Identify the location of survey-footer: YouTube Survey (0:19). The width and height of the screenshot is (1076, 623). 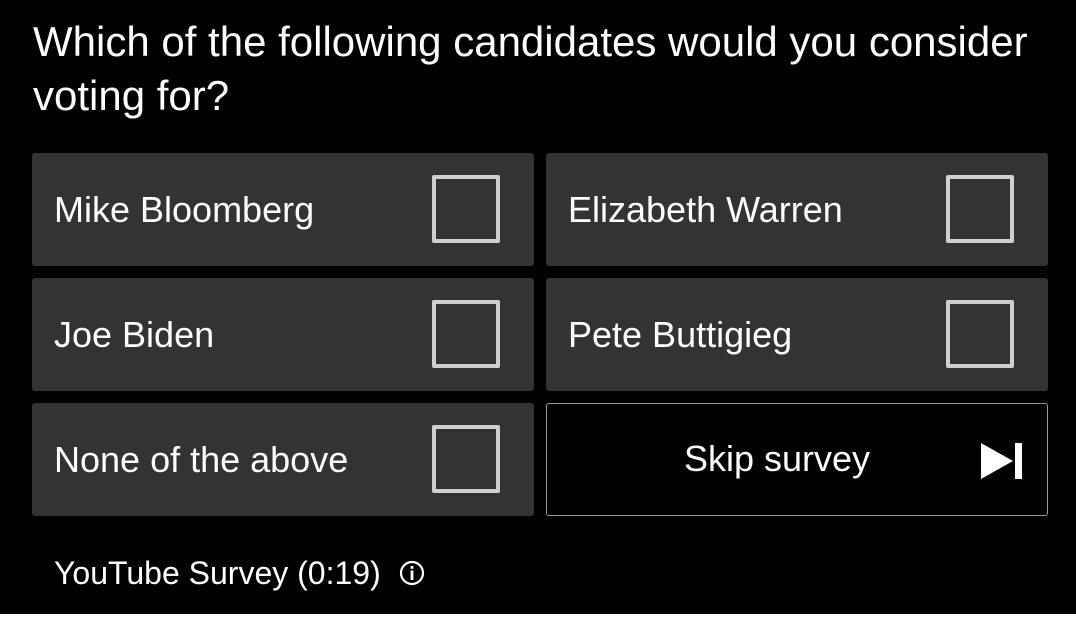
(239, 573).